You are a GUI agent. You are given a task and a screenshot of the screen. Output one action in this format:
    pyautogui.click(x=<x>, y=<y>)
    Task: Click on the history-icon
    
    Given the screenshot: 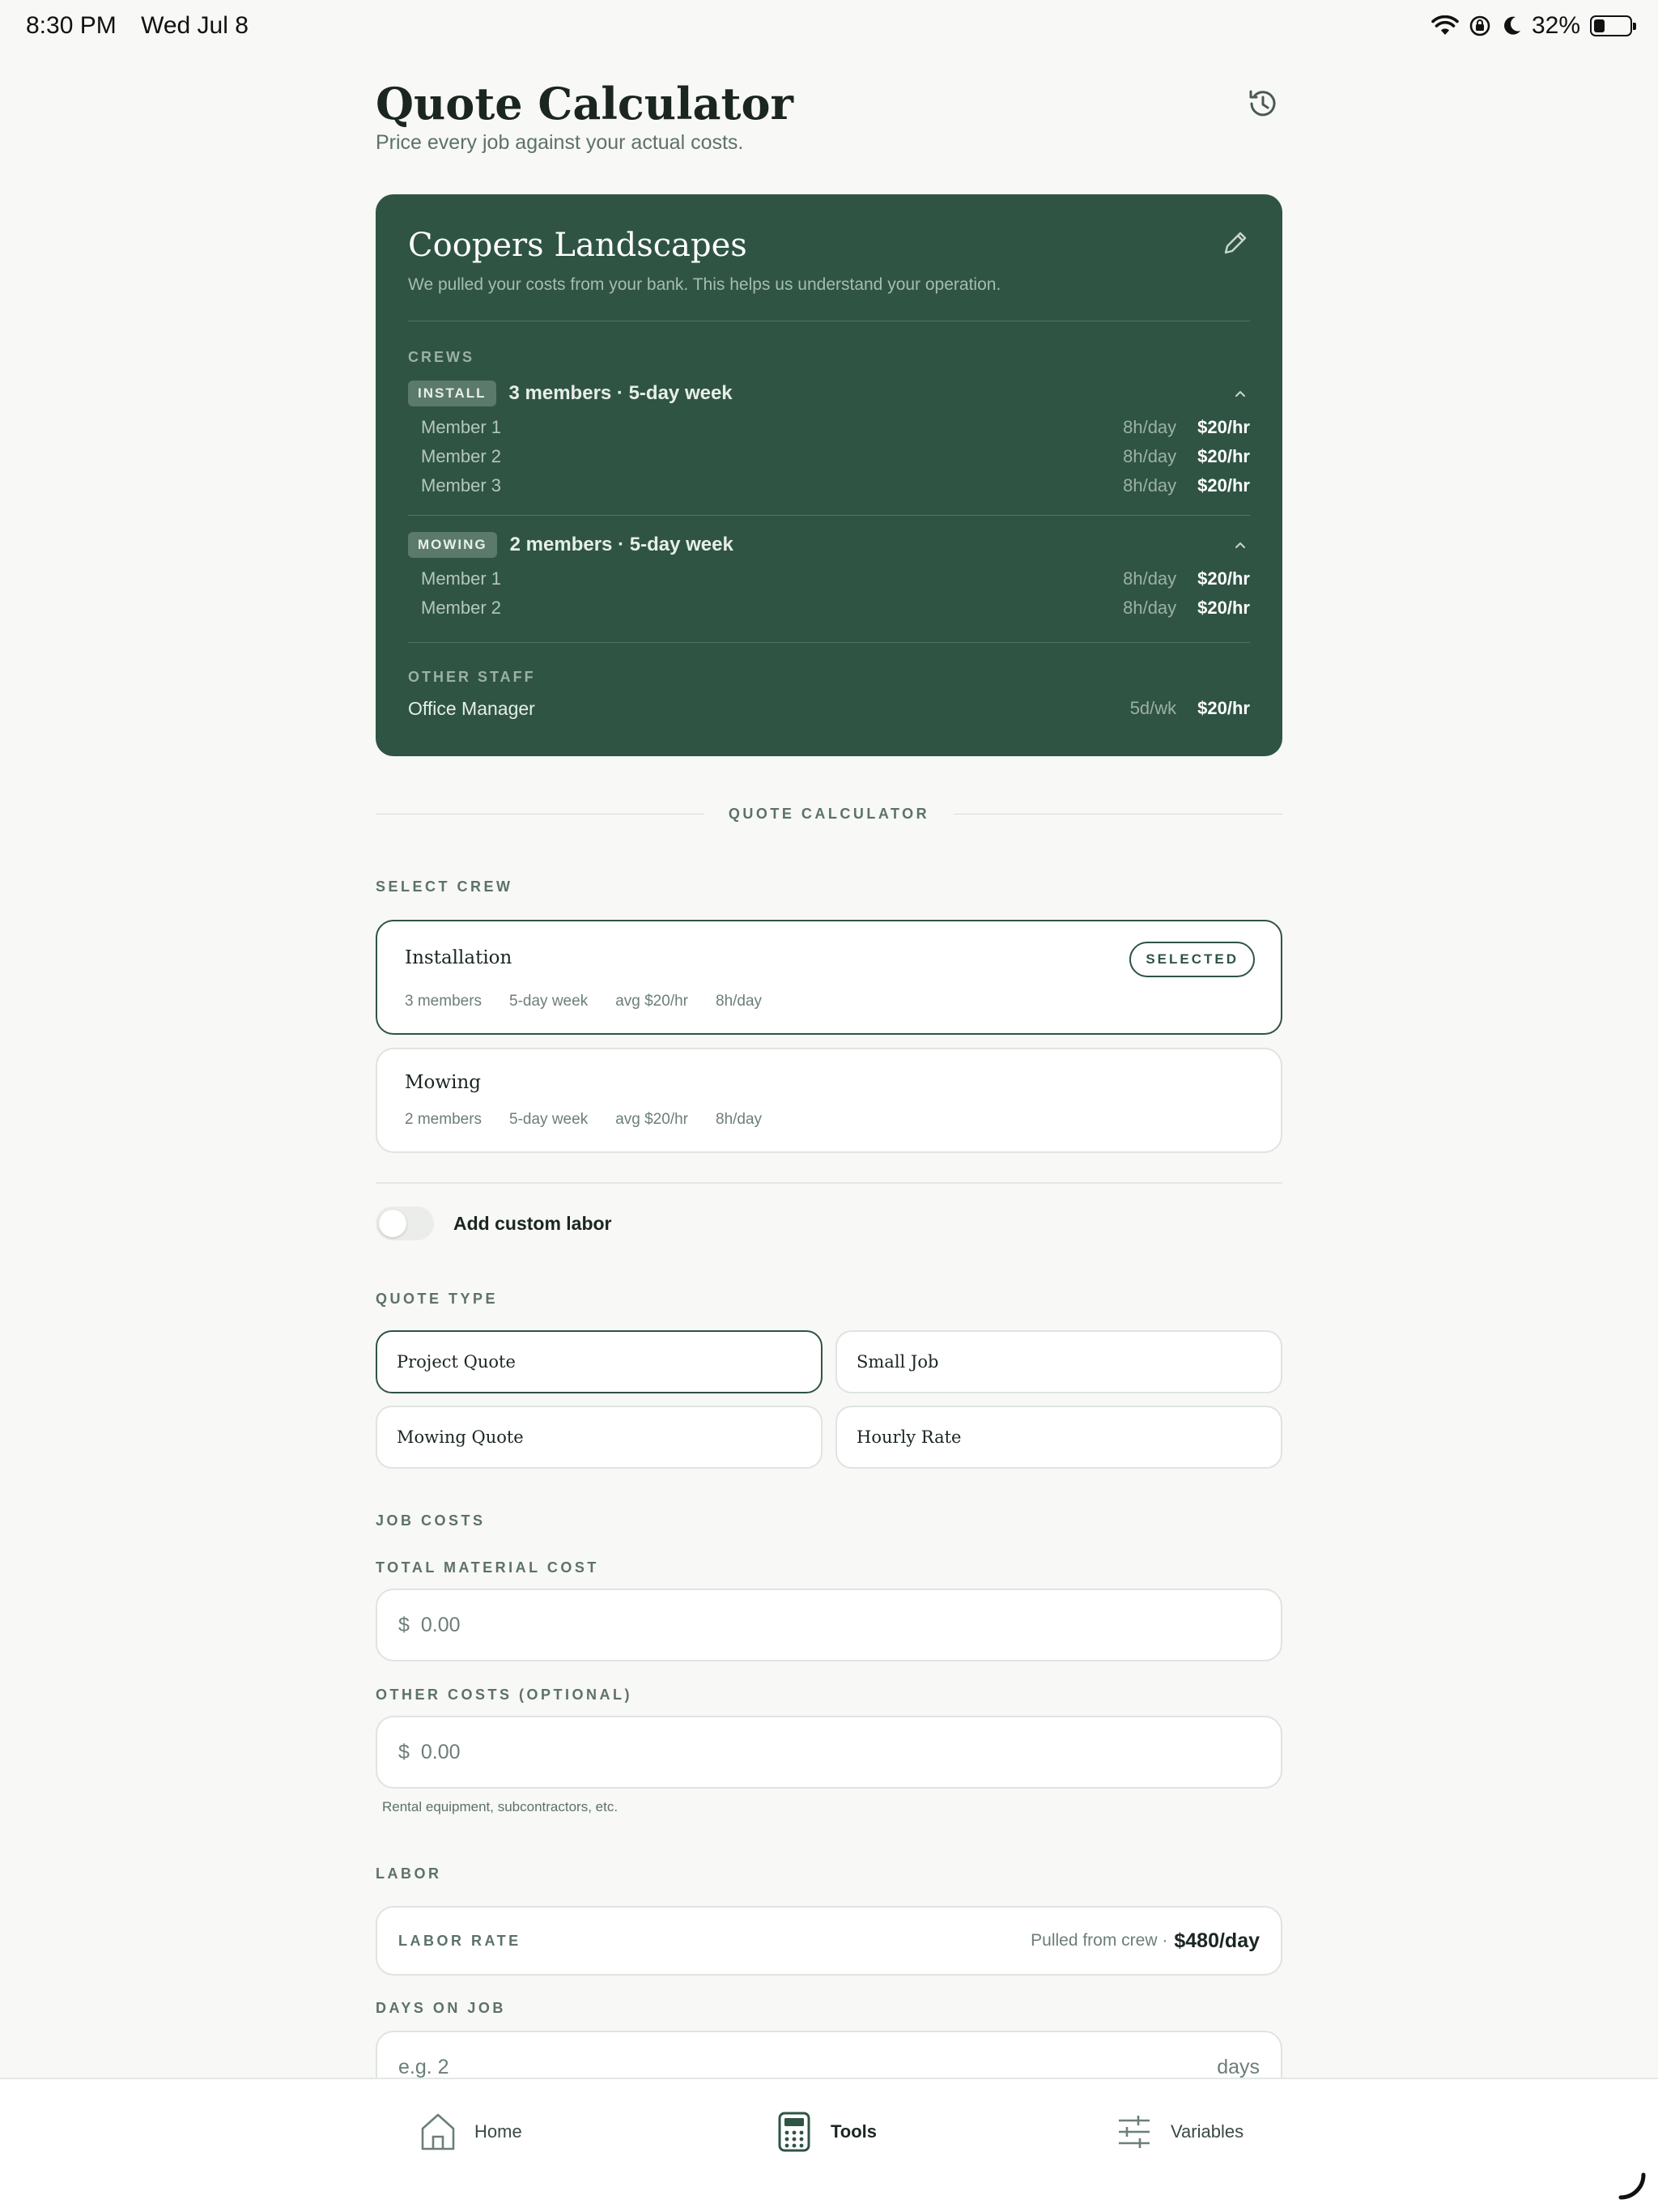 What is the action you would take?
    pyautogui.click(x=1263, y=104)
    